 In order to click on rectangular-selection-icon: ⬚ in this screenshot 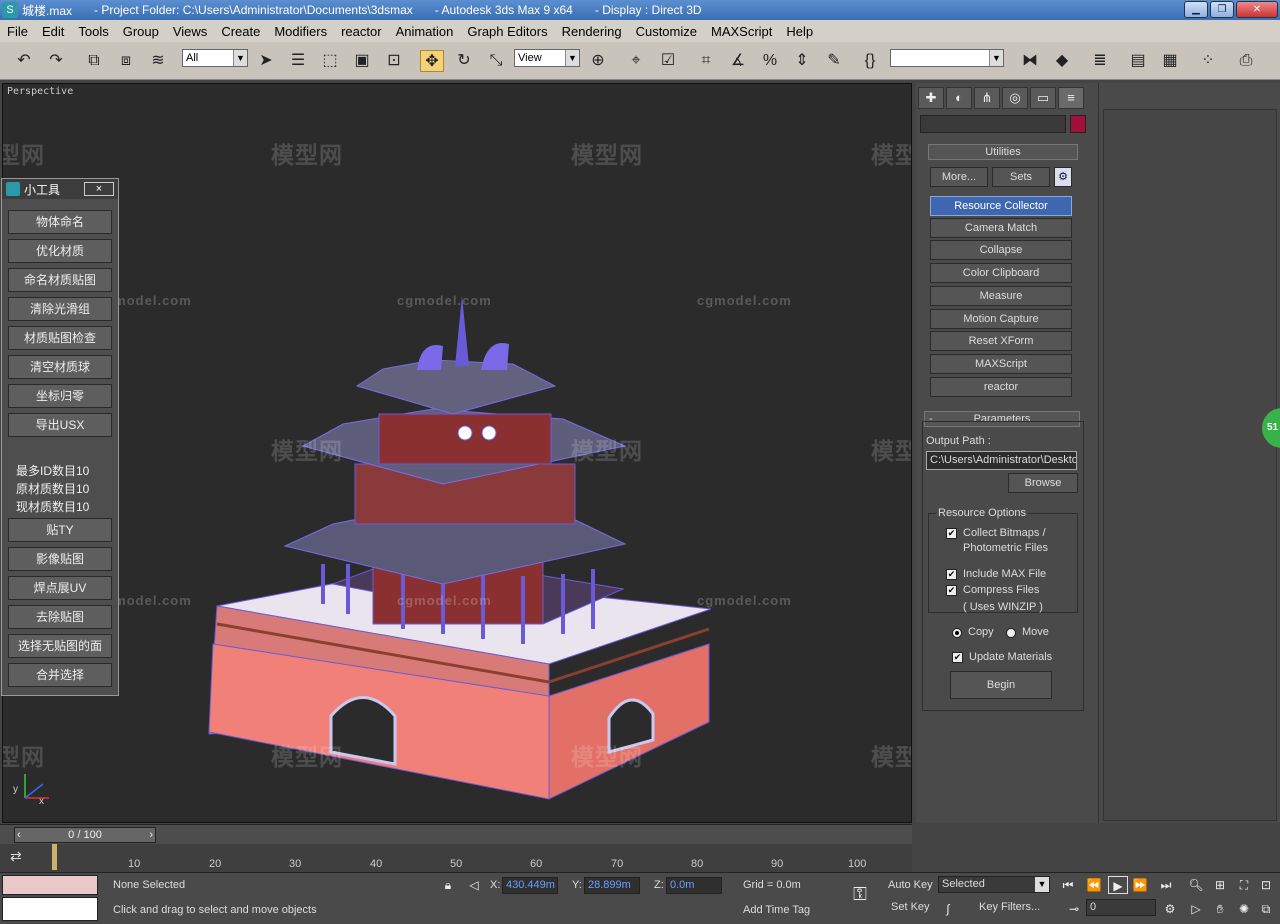, I will do `click(330, 61)`.